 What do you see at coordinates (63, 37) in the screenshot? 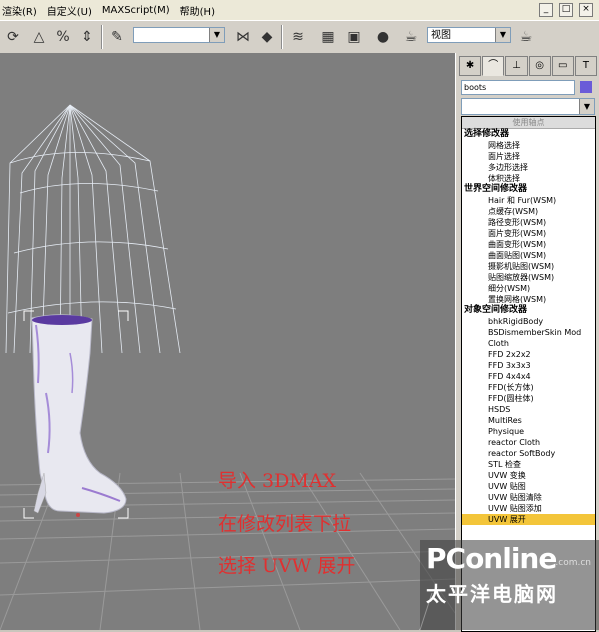
I see `percent-snap-icon: %` at bounding box center [63, 37].